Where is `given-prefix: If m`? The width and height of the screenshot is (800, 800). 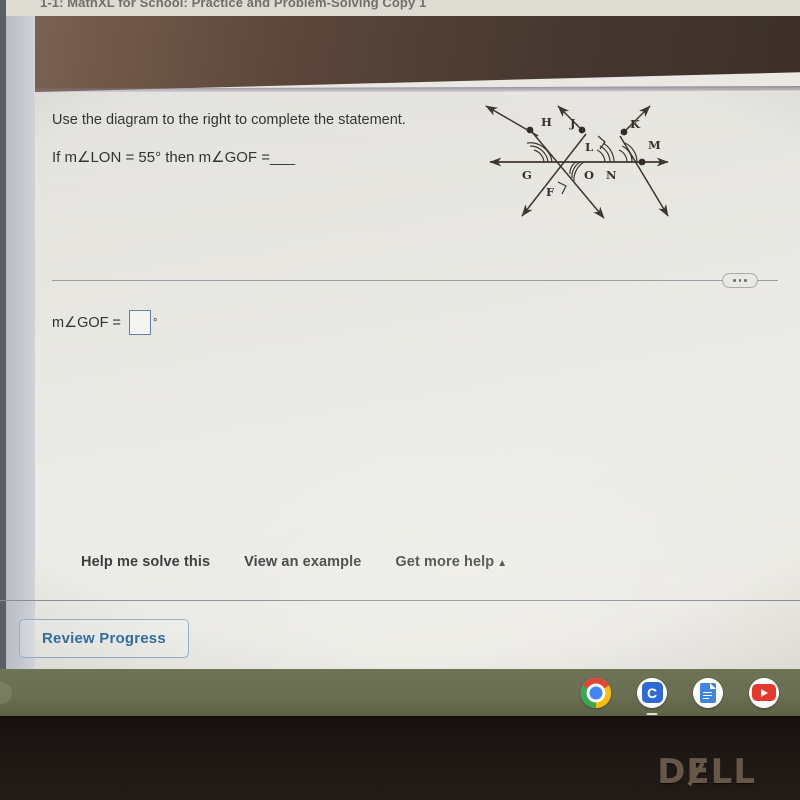
given-prefix: If m is located at coordinates (64, 157).